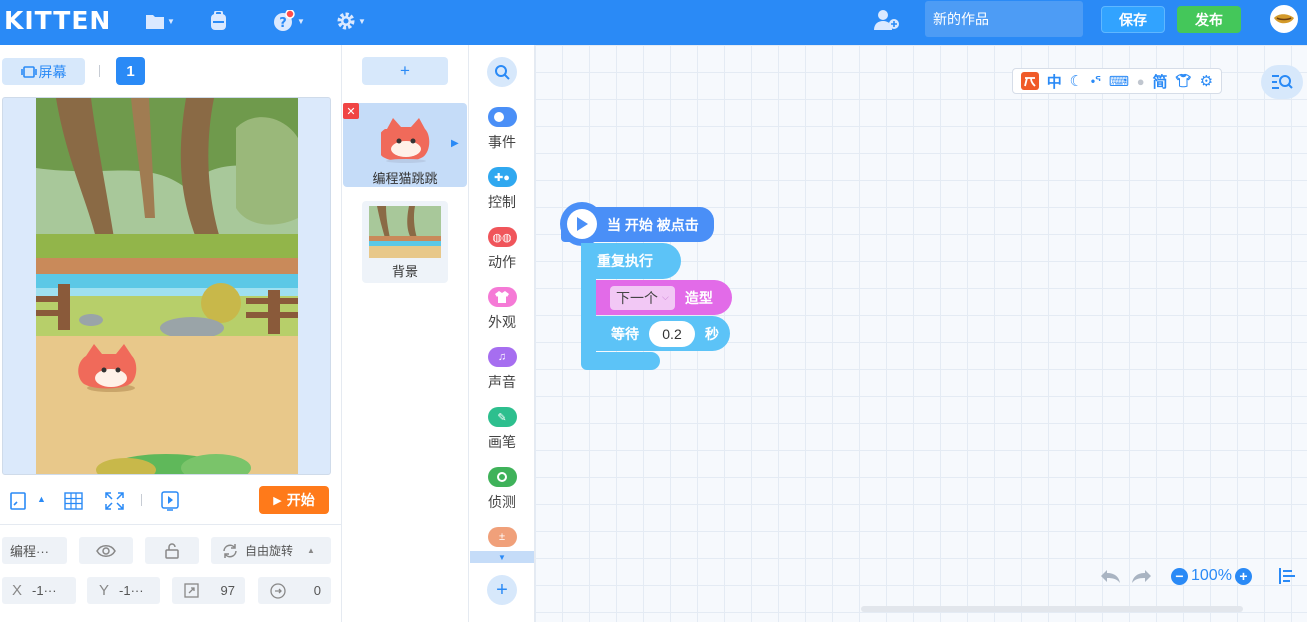  Describe the element at coordinates (301, 21) in the screenshot. I see `chevron-down-icon: ▼` at that location.